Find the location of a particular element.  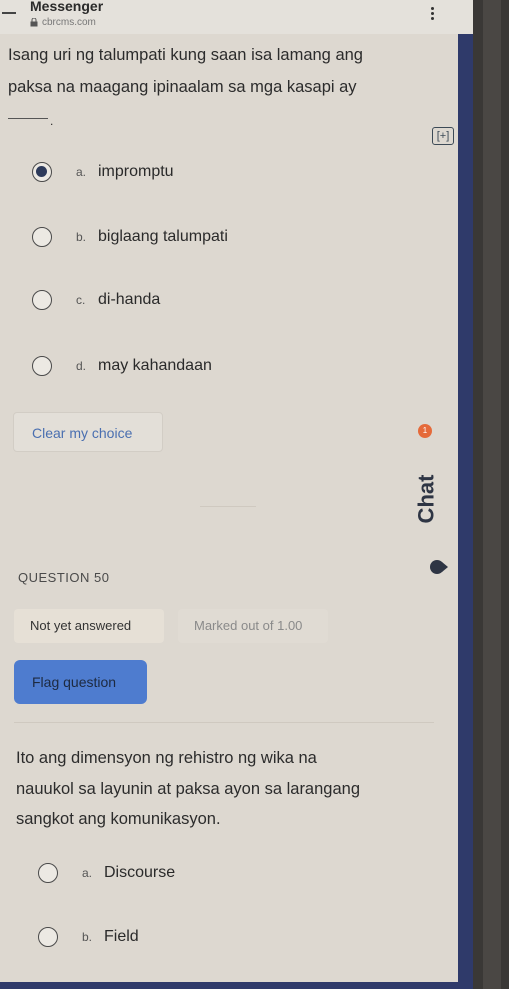

lock-icon is located at coordinates (34, 22).